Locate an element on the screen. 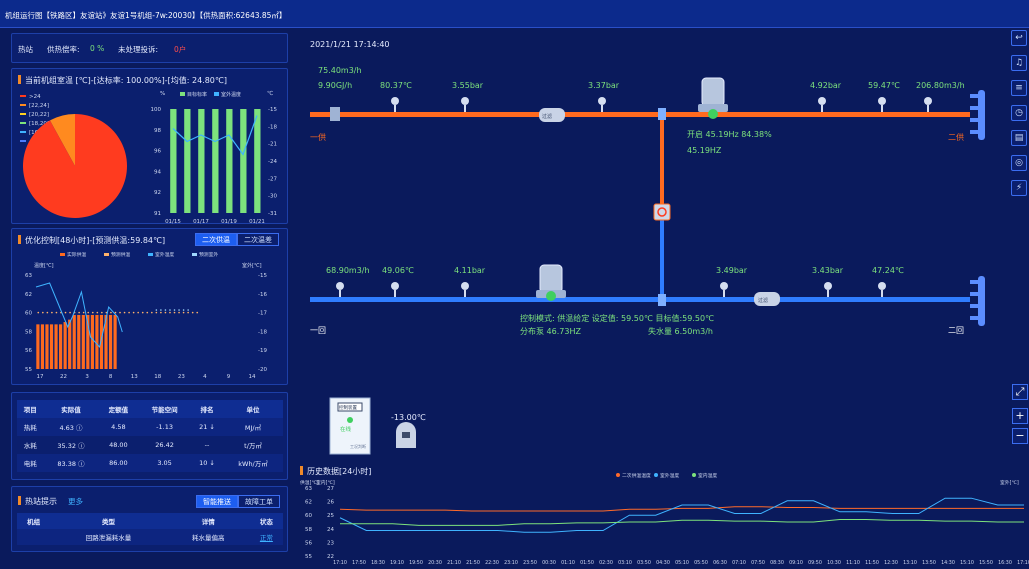 This screenshot has width=1029, height=569. tick-label: 03:10 is located at coordinates (625, 563).